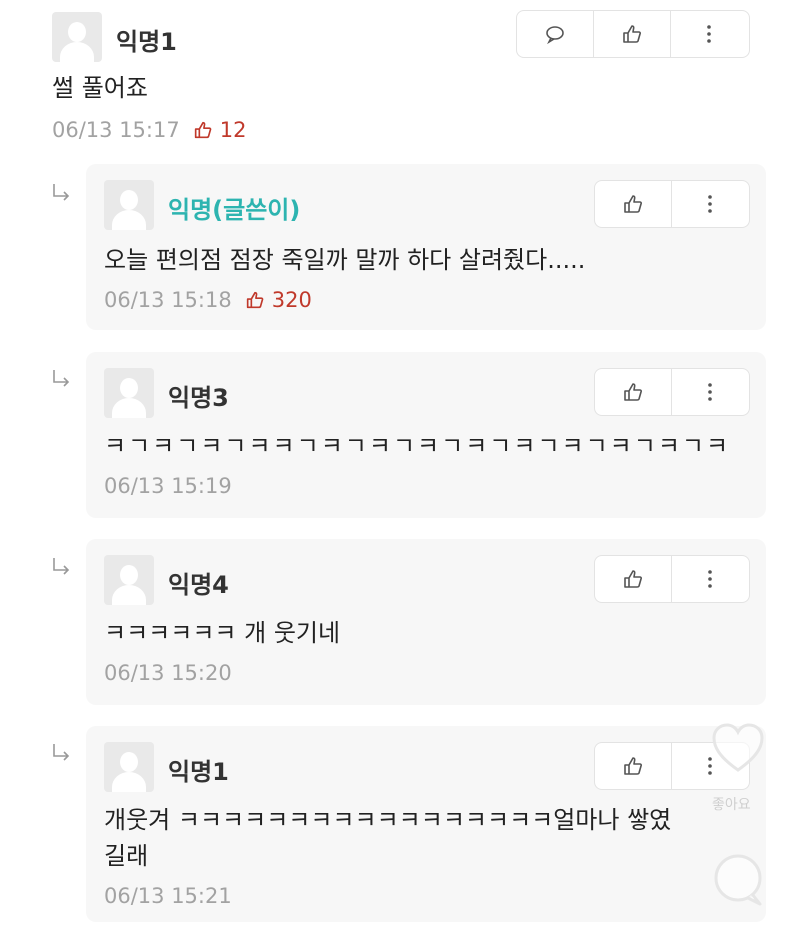  I want to click on comment-meta: 06/13 15:18 320, so click(208, 300).